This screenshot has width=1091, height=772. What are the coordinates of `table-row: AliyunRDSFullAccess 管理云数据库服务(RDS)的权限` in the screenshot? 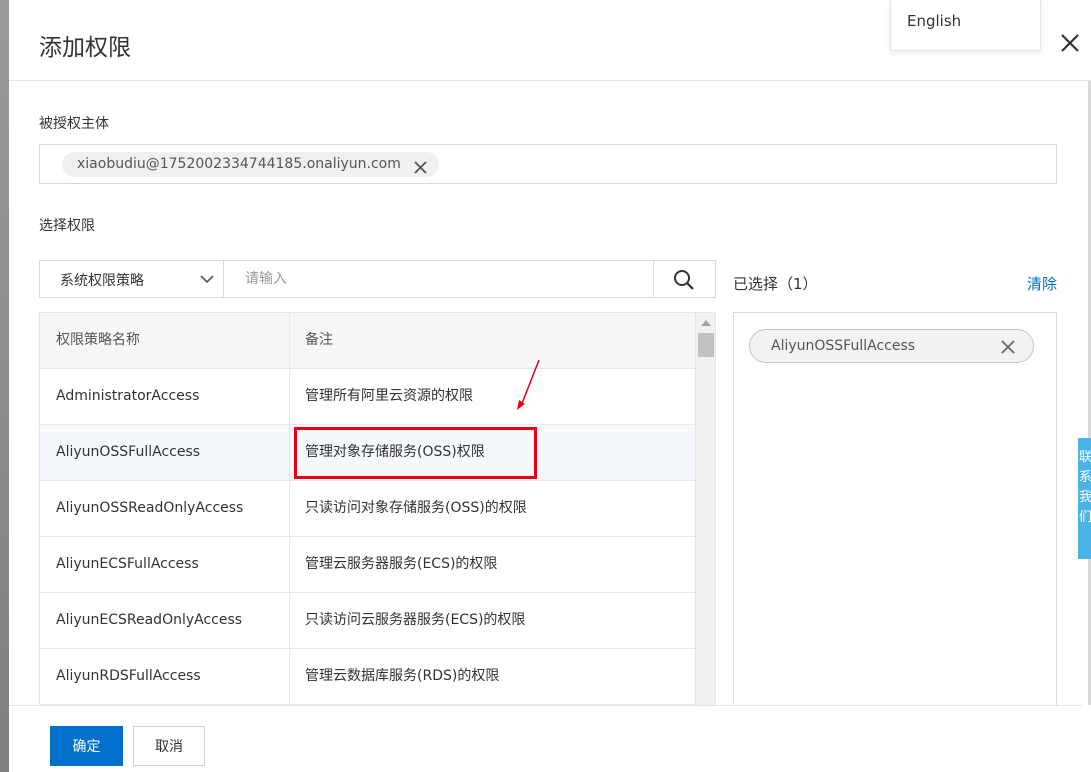 It's located at (367, 677).